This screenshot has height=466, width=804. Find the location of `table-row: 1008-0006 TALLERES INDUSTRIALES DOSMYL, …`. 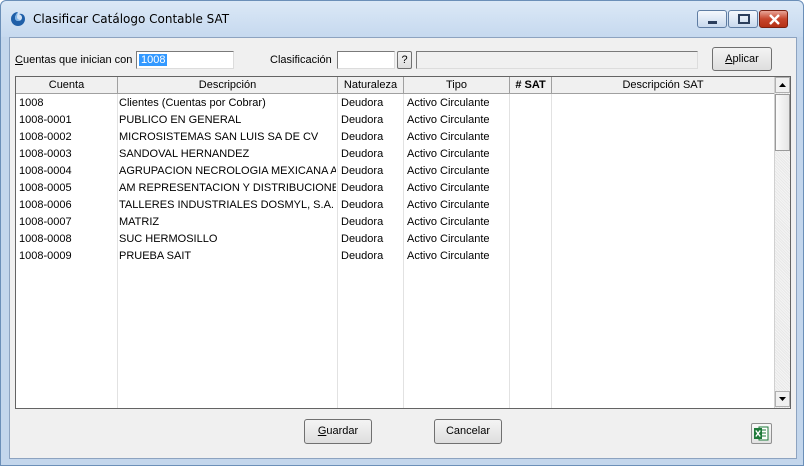

table-row: 1008-0006 TALLERES INDUSTRIALES DOSMYL, … is located at coordinates (395, 205).